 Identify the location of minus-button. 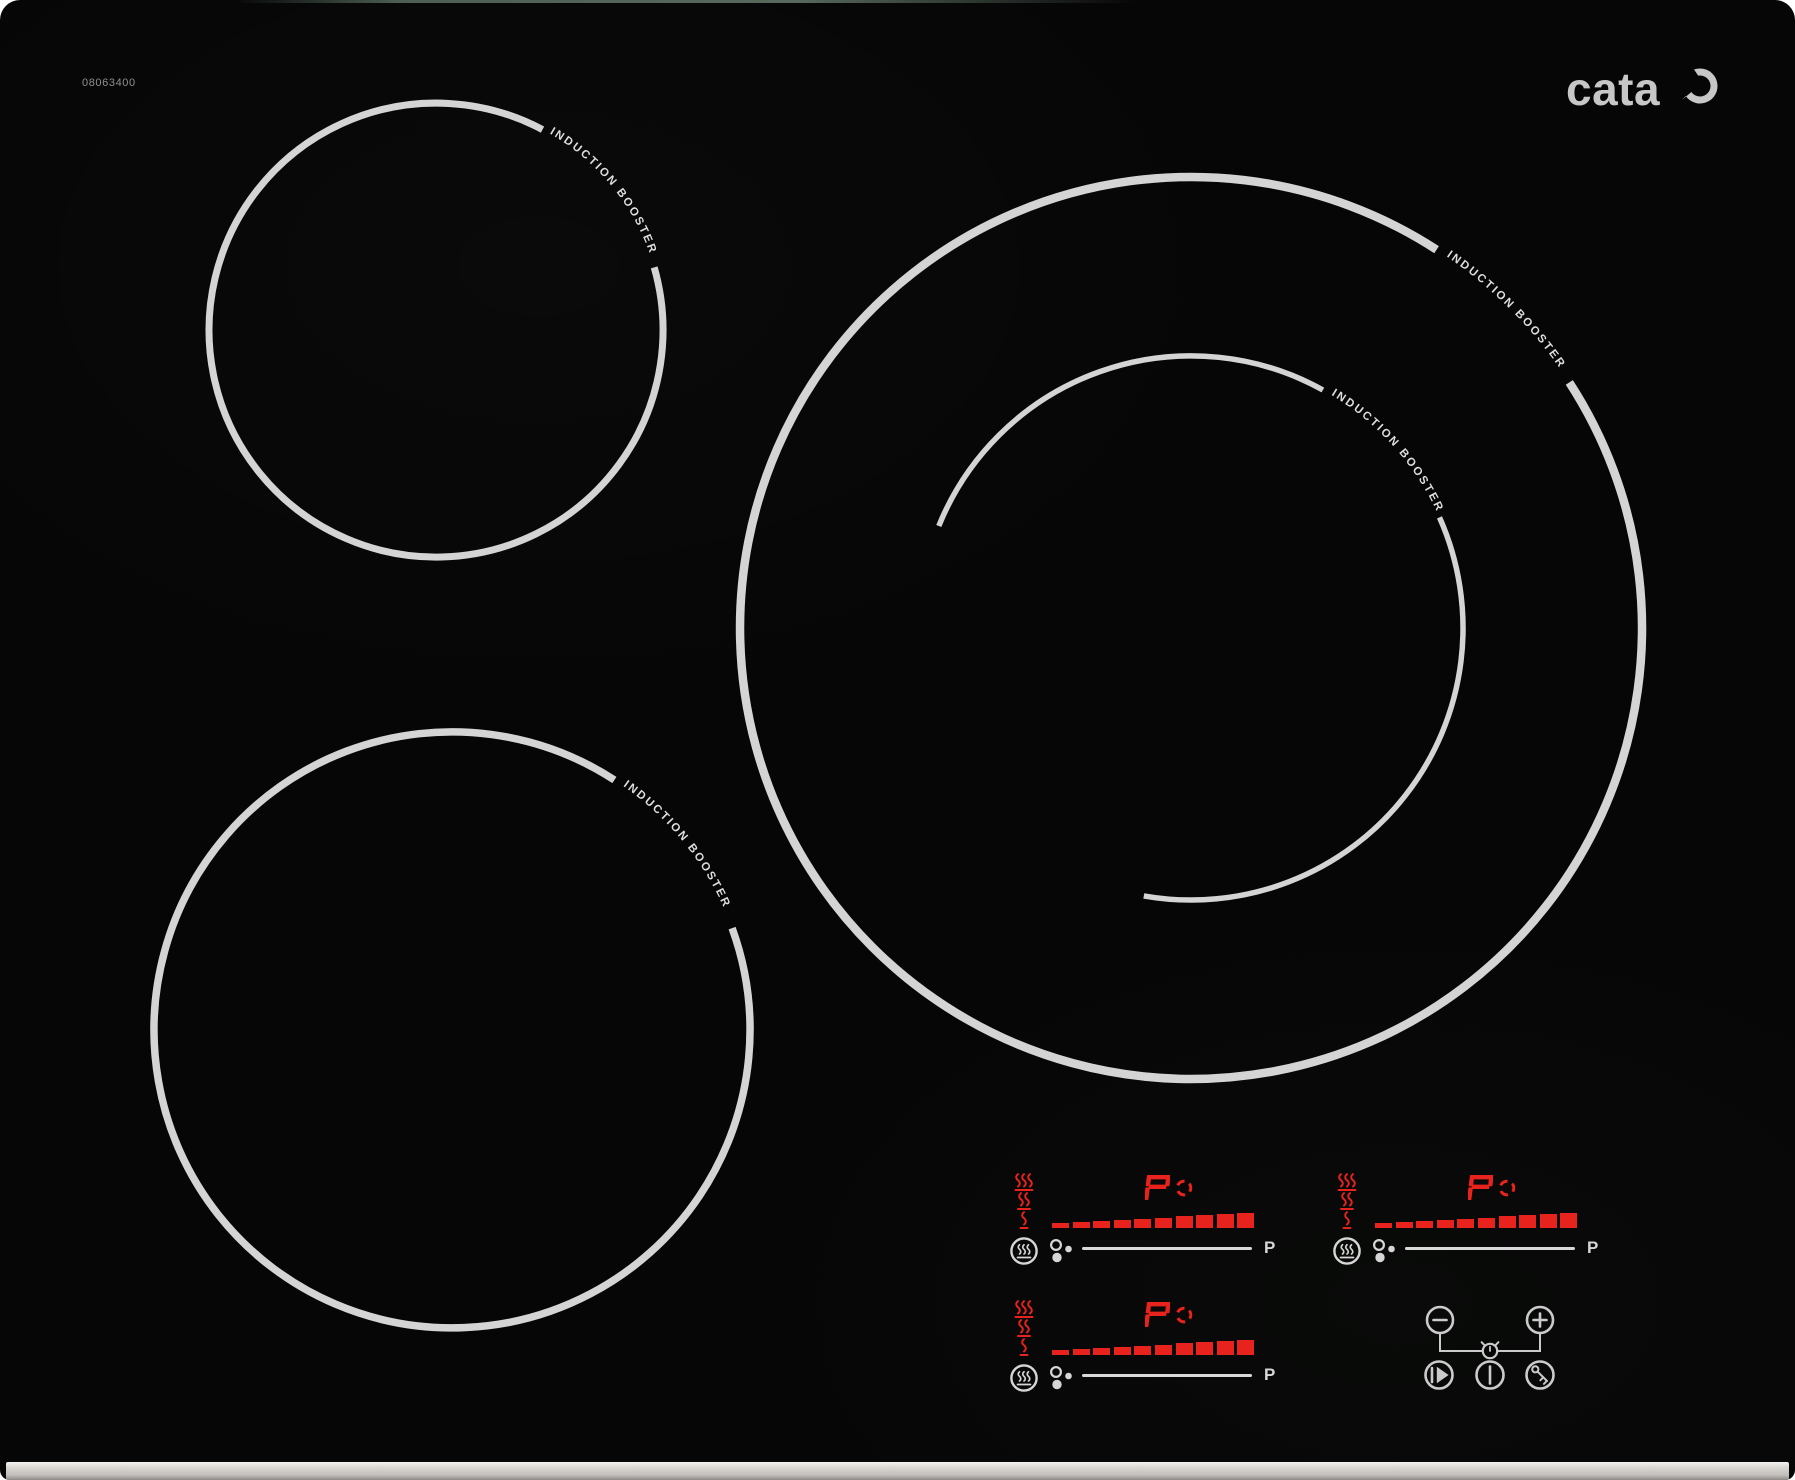
(1440, 1320).